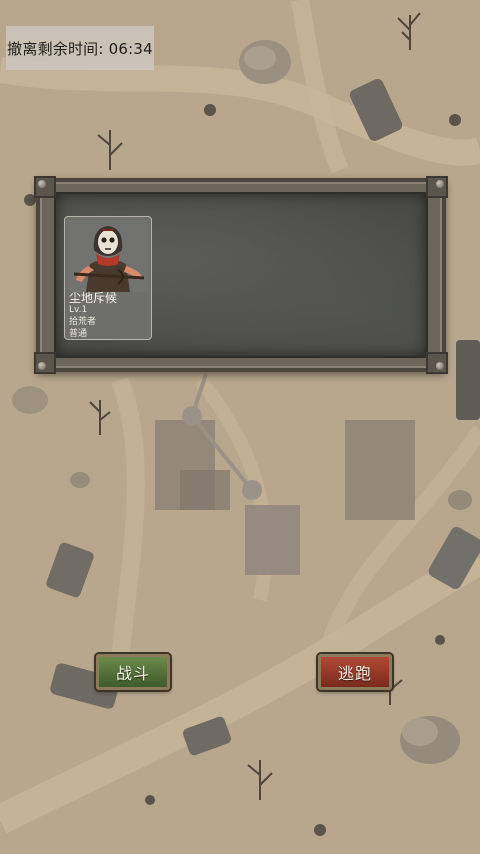 This screenshot has width=480, height=854. I want to click on evacuation-timer: 撤离剩余时间: 06:34, so click(80, 48).